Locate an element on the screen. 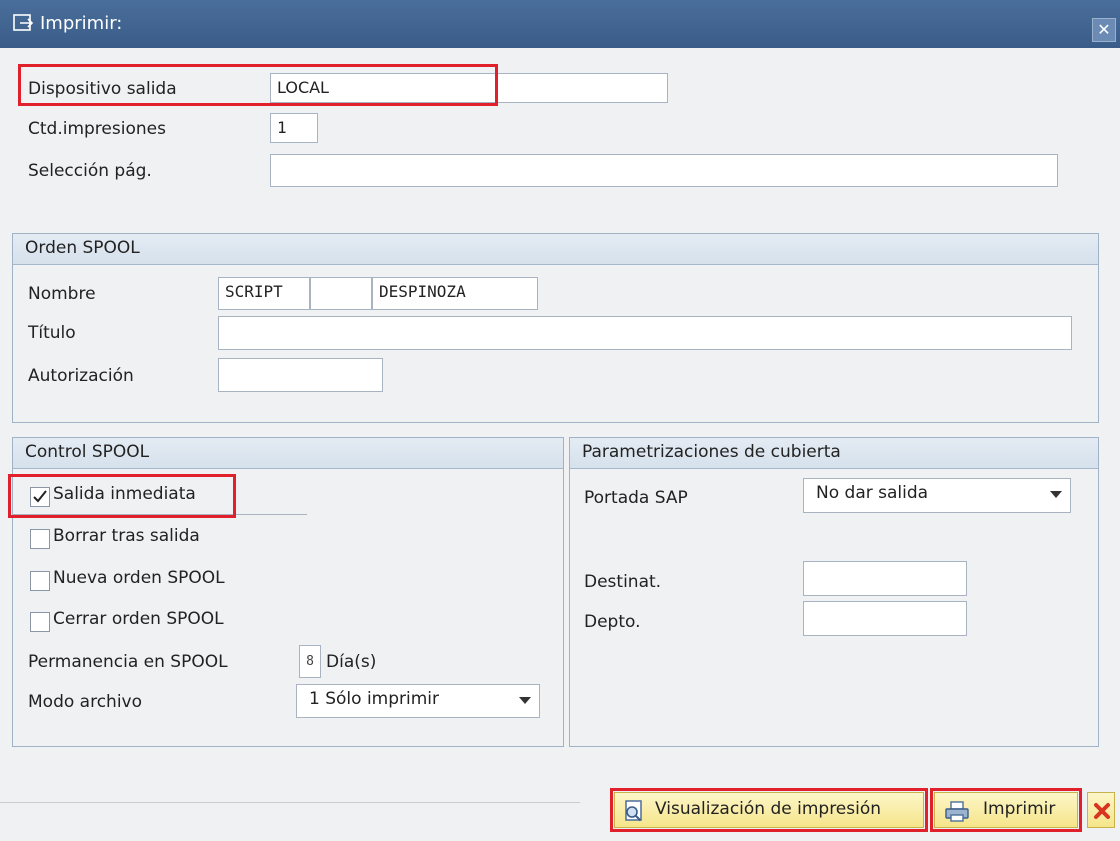 The width and height of the screenshot is (1120, 841). modo-archivo-select: 1 Sólo imprimir is located at coordinates (418, 701).